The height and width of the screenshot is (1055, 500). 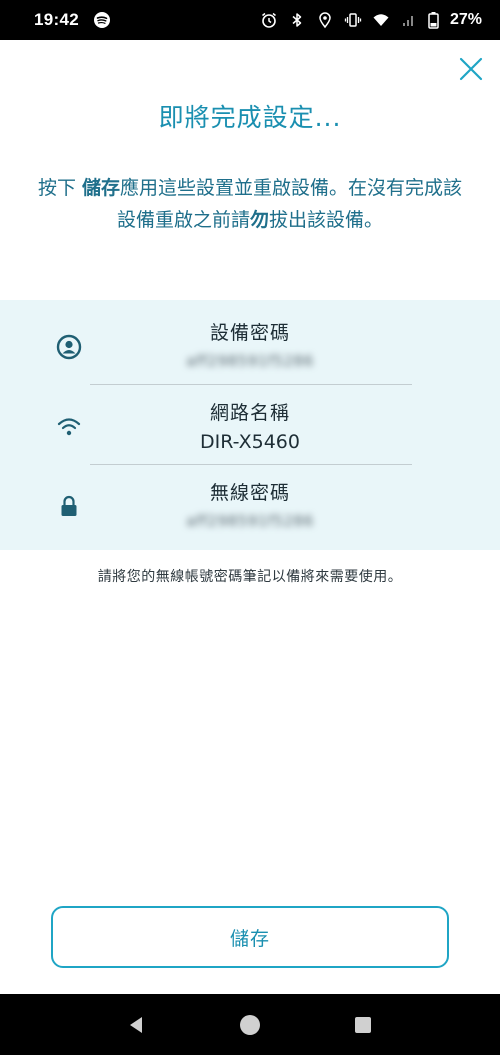 What do you see at coordinates (250, 937) in the screenshot?
I see `save-button: 儲存` at bounding box center [250, 937].